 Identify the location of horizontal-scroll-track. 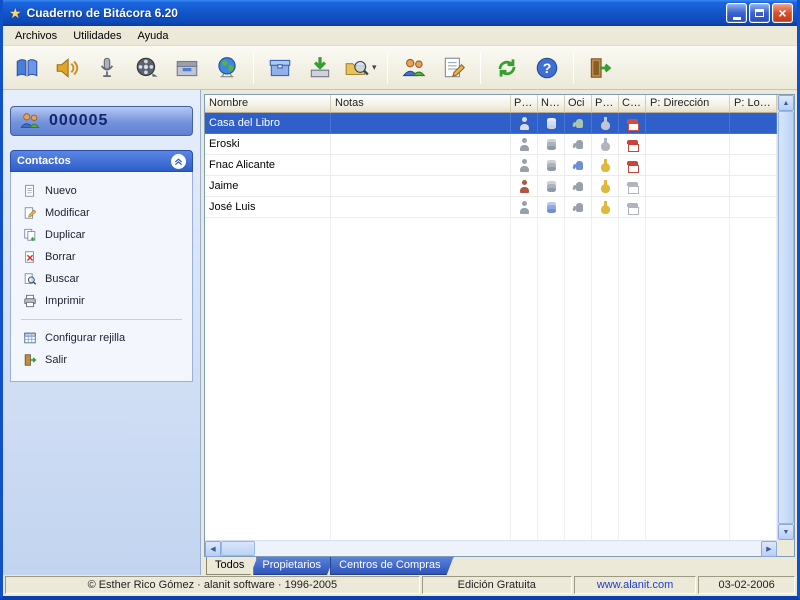
(508, 548).